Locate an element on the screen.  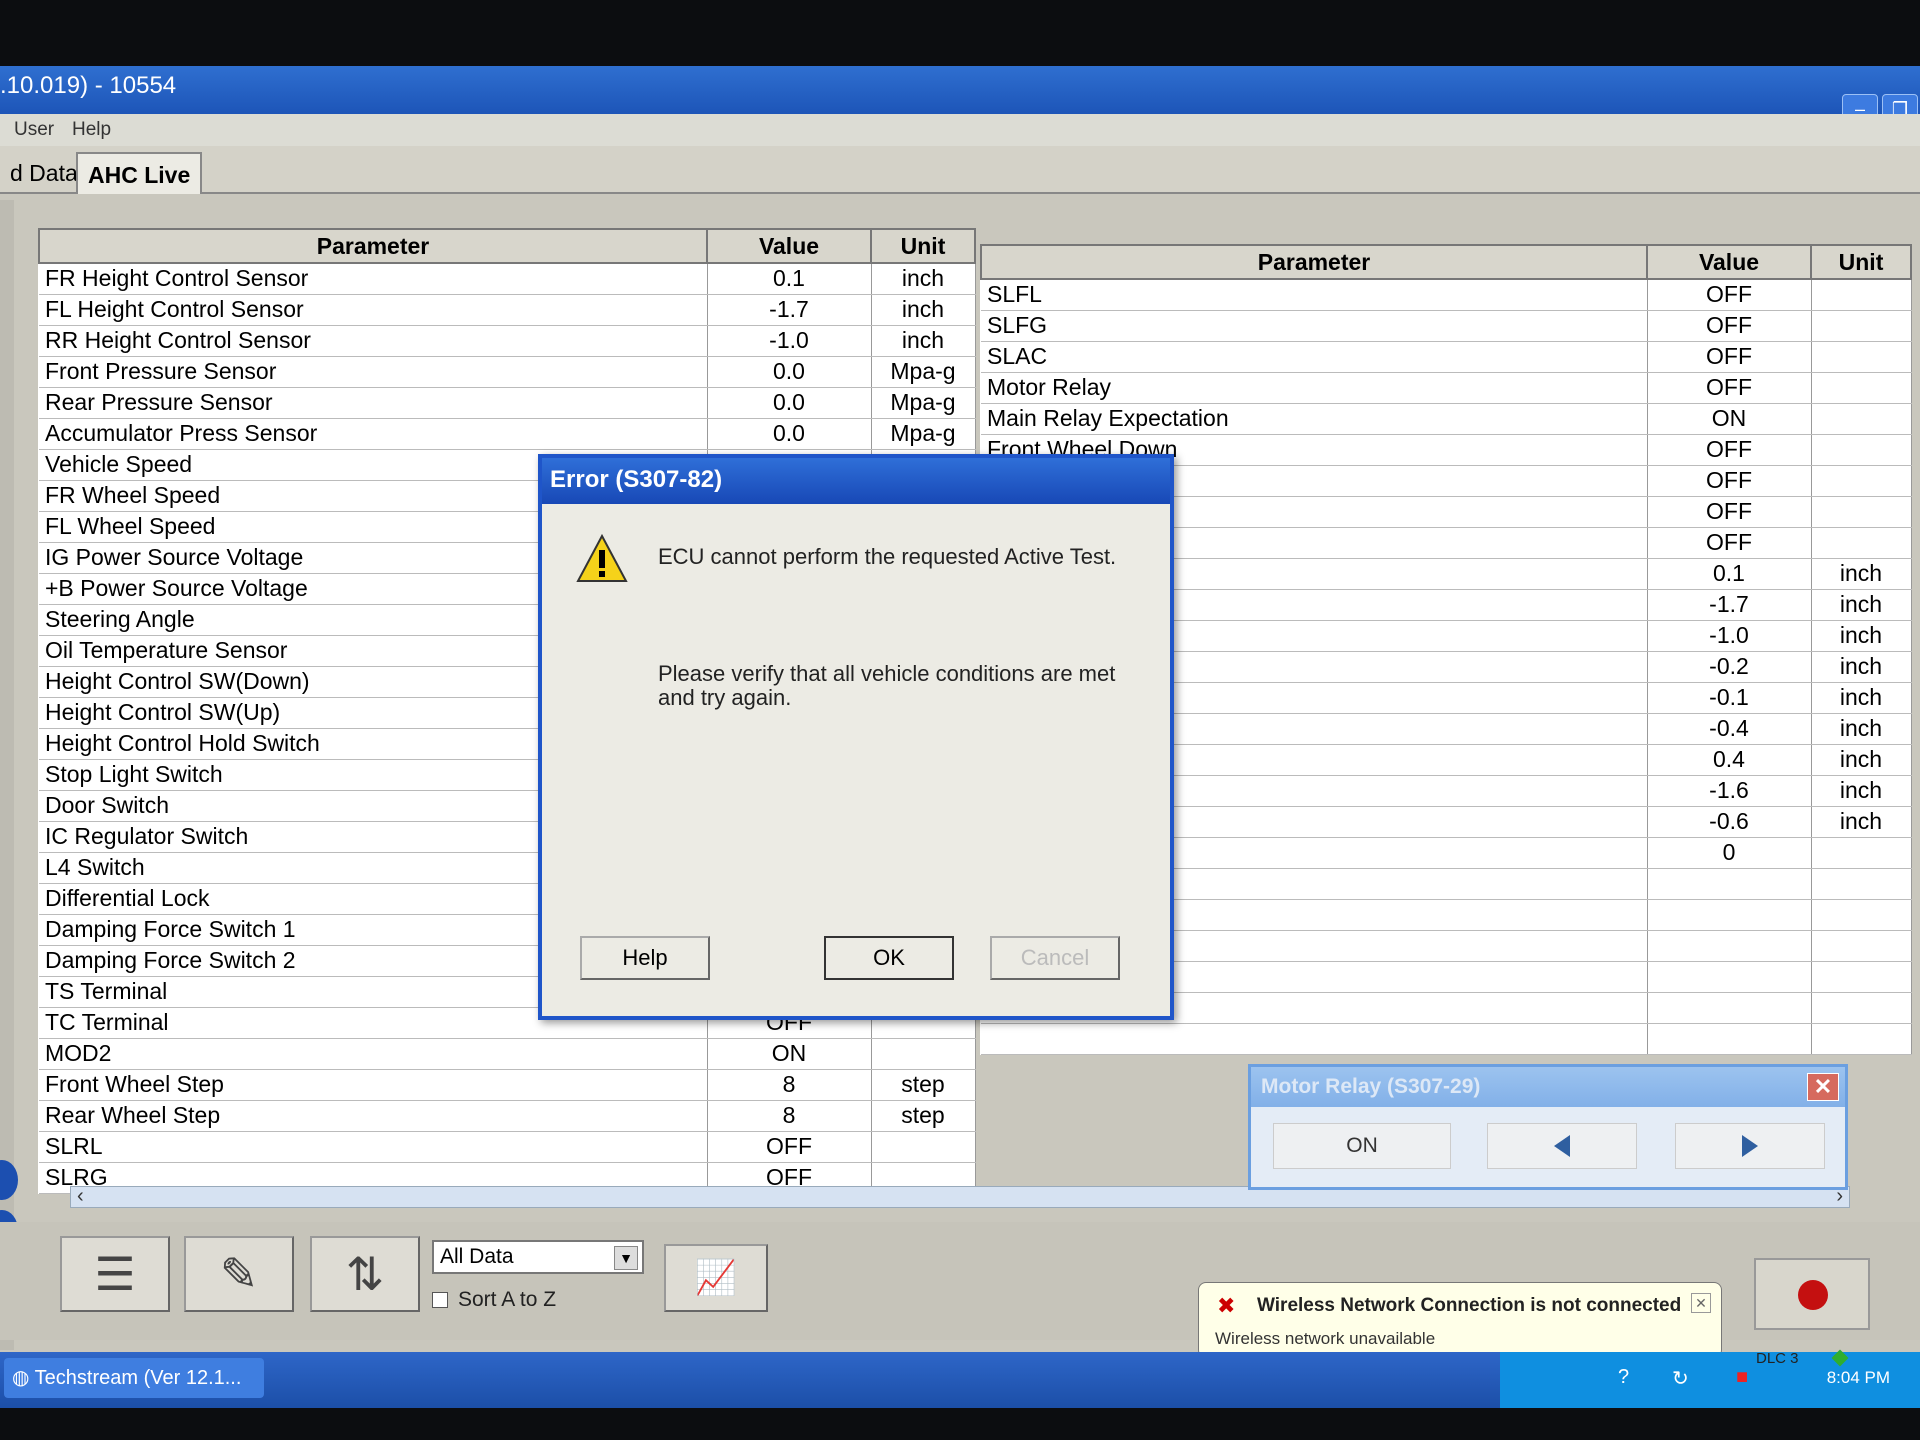
cell-value: -0.6 is located at coordinates (1729, 822).